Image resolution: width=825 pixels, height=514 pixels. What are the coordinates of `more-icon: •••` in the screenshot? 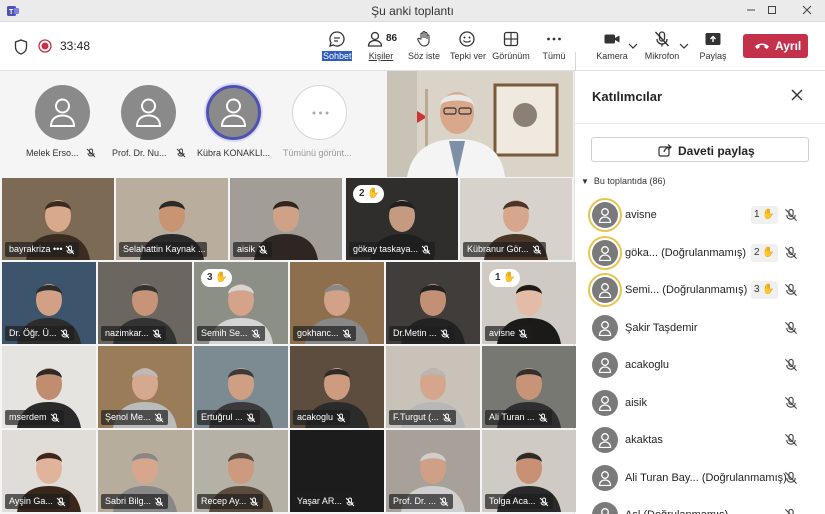 It's located at (57, 249).